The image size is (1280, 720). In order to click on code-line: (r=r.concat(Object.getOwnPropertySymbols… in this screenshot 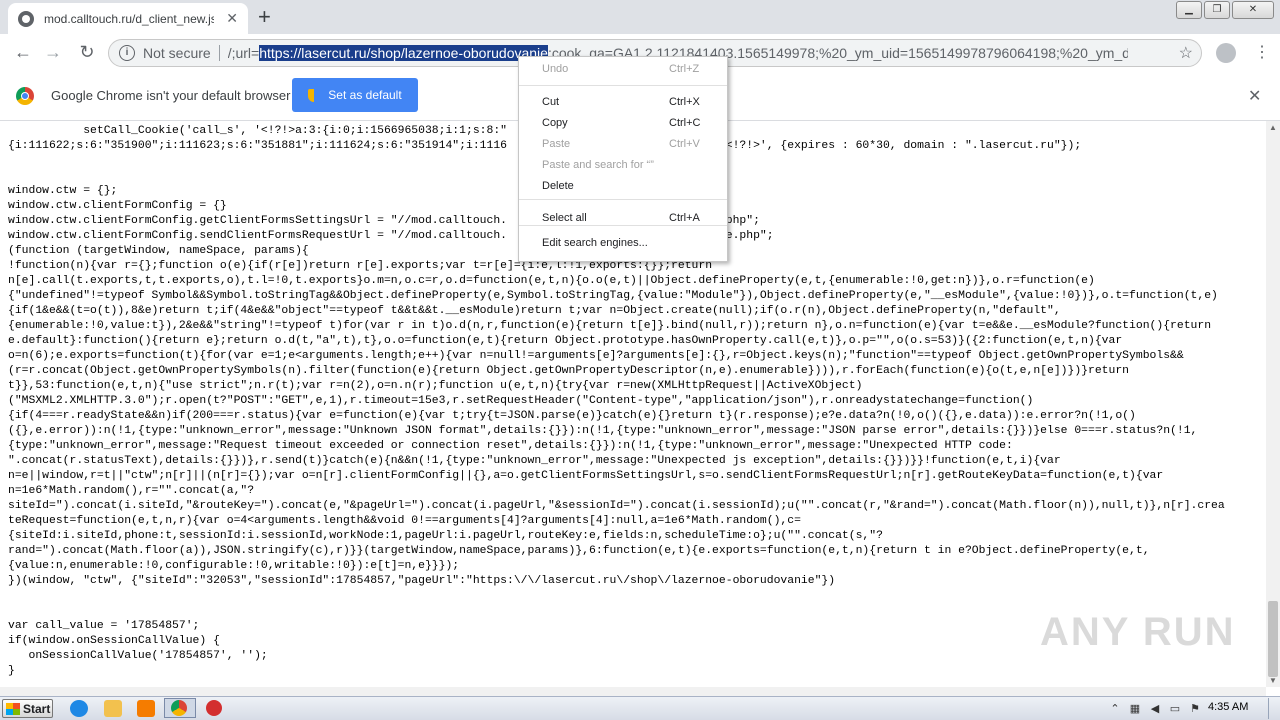, I will do `click(569, 371)`.